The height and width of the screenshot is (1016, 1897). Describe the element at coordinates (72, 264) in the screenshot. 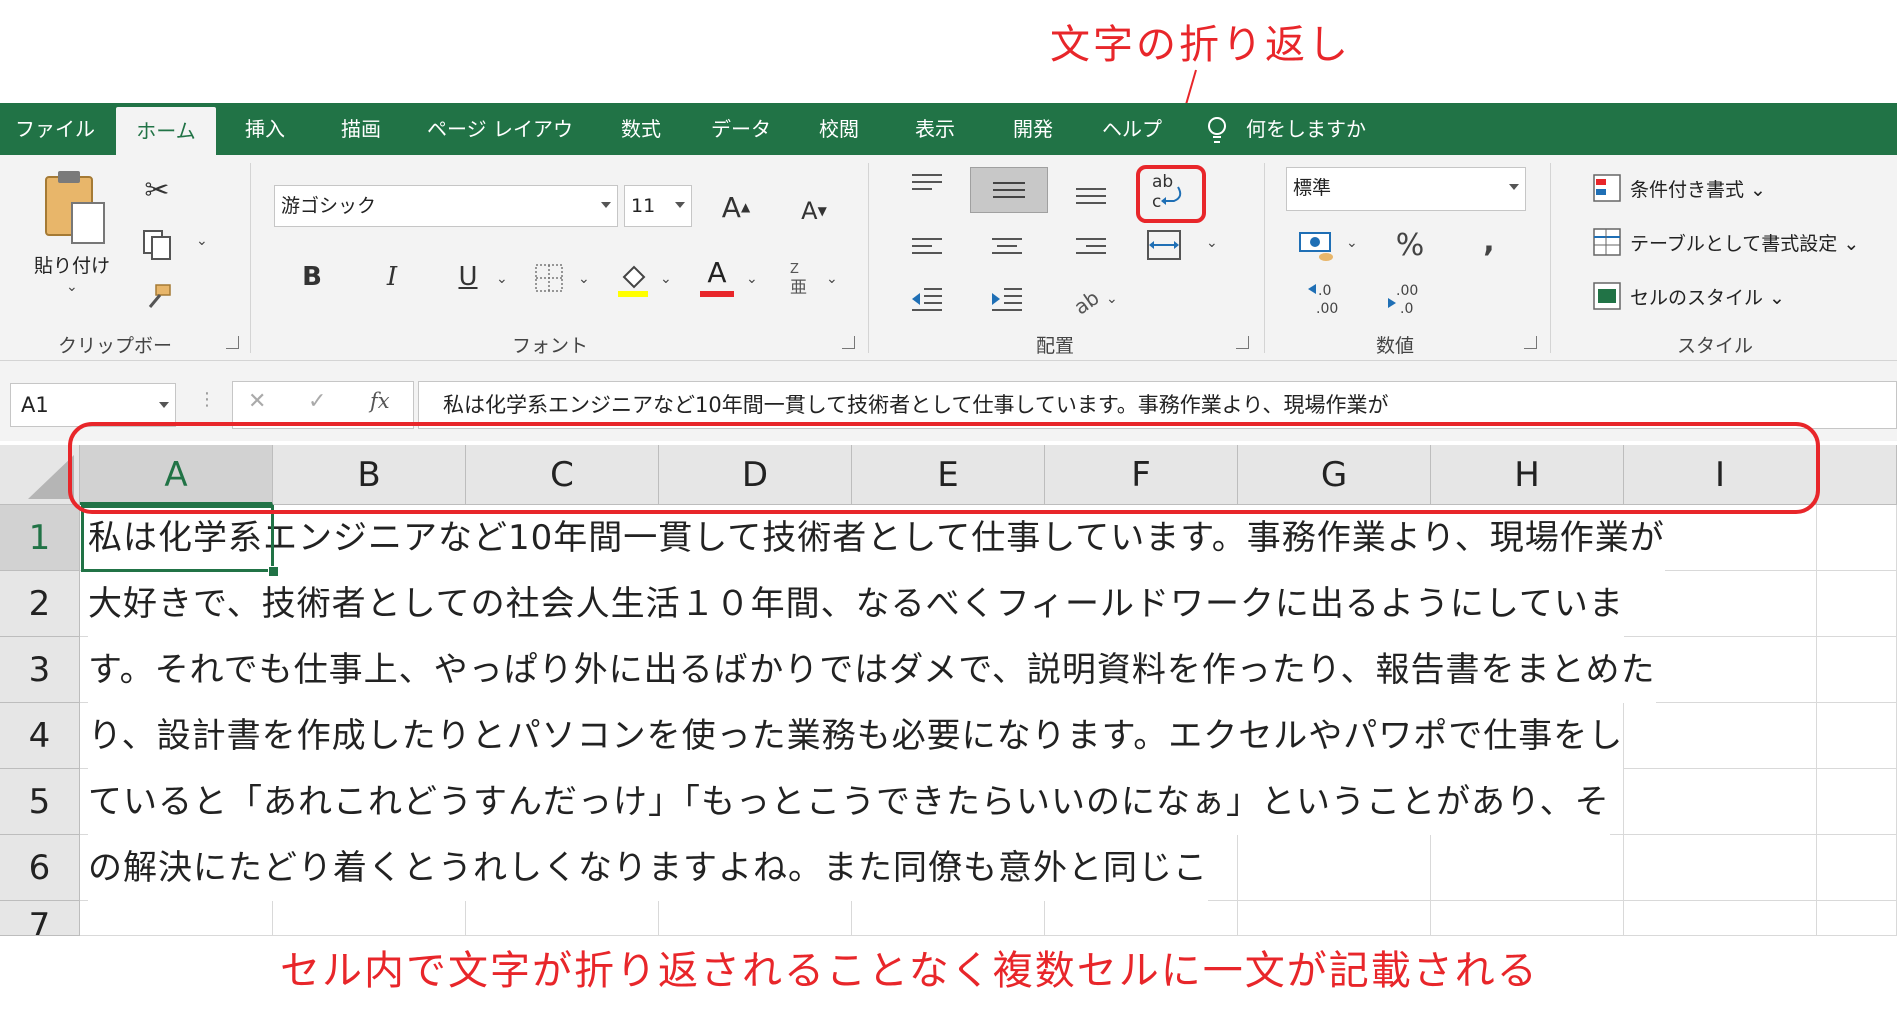

I see `paste-label: 貼り付け` at that location.